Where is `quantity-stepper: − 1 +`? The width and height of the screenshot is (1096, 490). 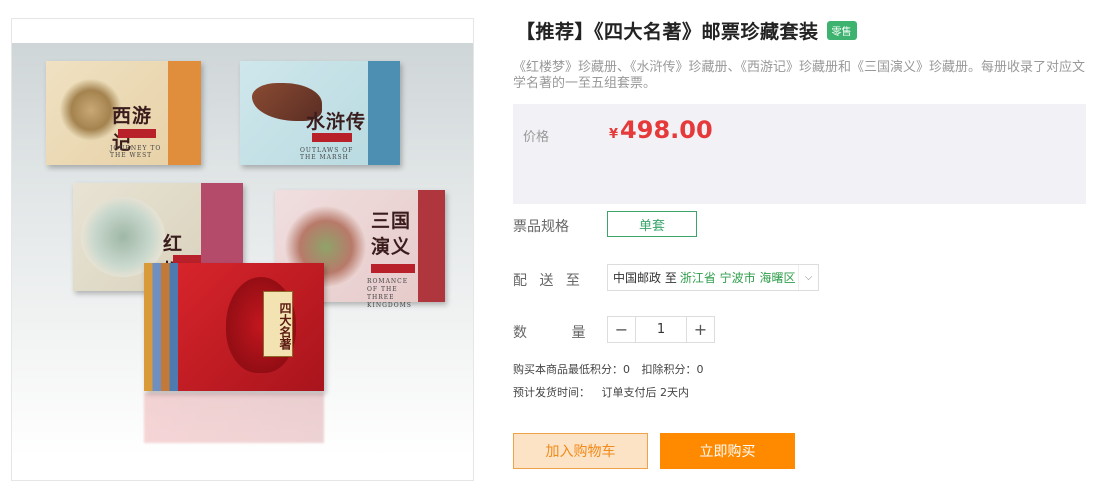 quantity-stepper: − 1 + is located at coordinates (661, 329).